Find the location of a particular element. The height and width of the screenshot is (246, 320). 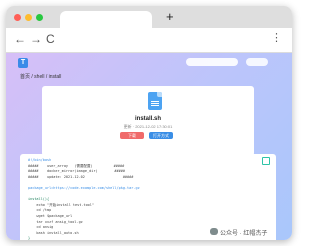

site-logo: T is located at coordinates (23, 63).